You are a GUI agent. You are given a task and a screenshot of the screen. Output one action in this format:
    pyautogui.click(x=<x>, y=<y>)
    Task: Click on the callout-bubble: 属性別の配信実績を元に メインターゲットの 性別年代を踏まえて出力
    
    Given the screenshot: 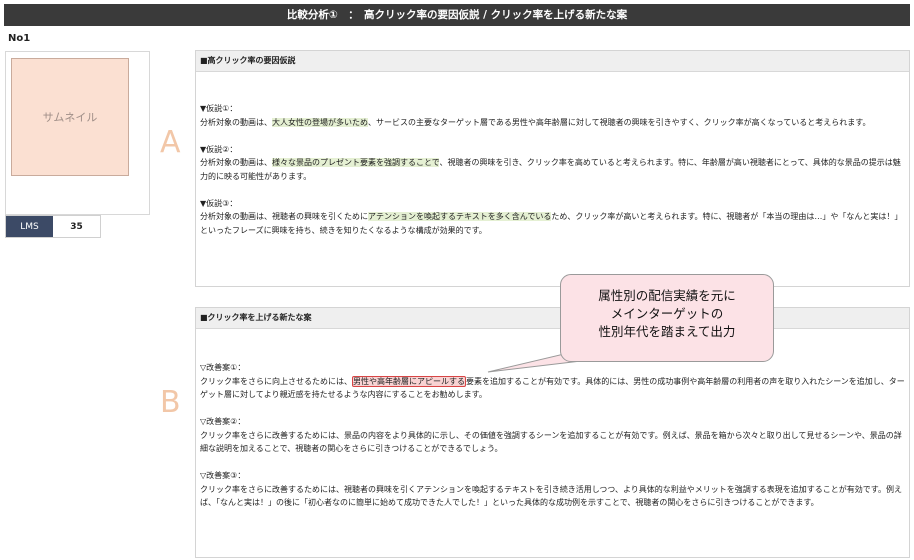 What is the action you would take?
    pyautogui.click(x=667, y=318)
    